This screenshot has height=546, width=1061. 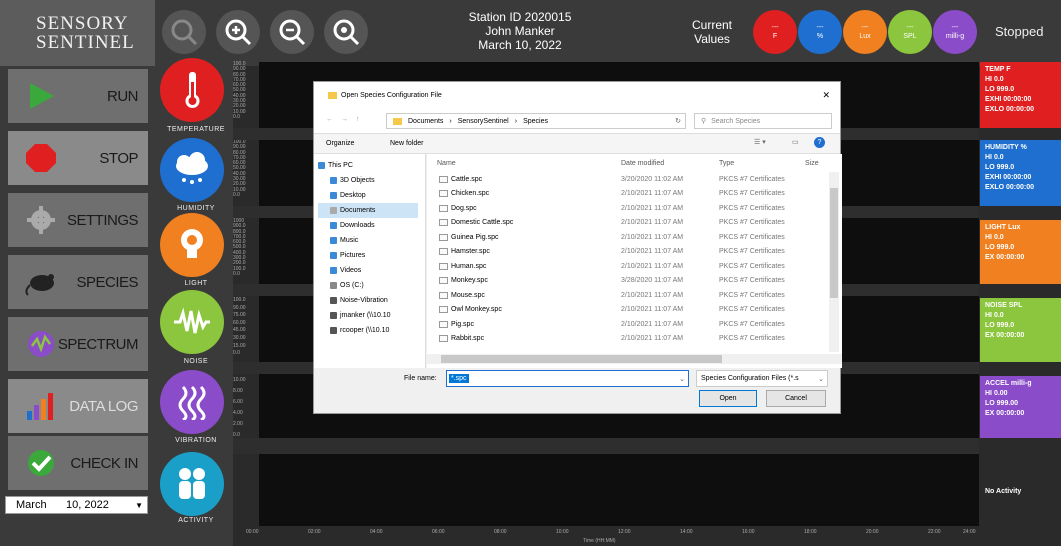 What do you see at coordinates (910, 27) in the screenshot?
I see `noise-value: ---` at bounding box center [910, 27].